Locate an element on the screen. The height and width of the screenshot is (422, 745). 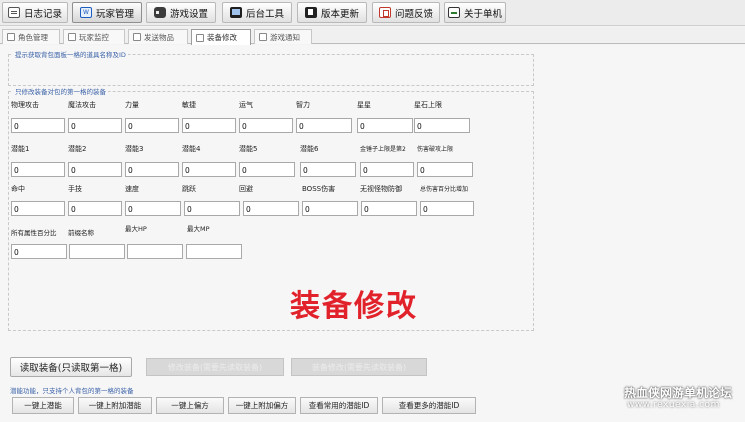
tab-equipment-modify: 装备修改 is located at coordinates (221, 37).